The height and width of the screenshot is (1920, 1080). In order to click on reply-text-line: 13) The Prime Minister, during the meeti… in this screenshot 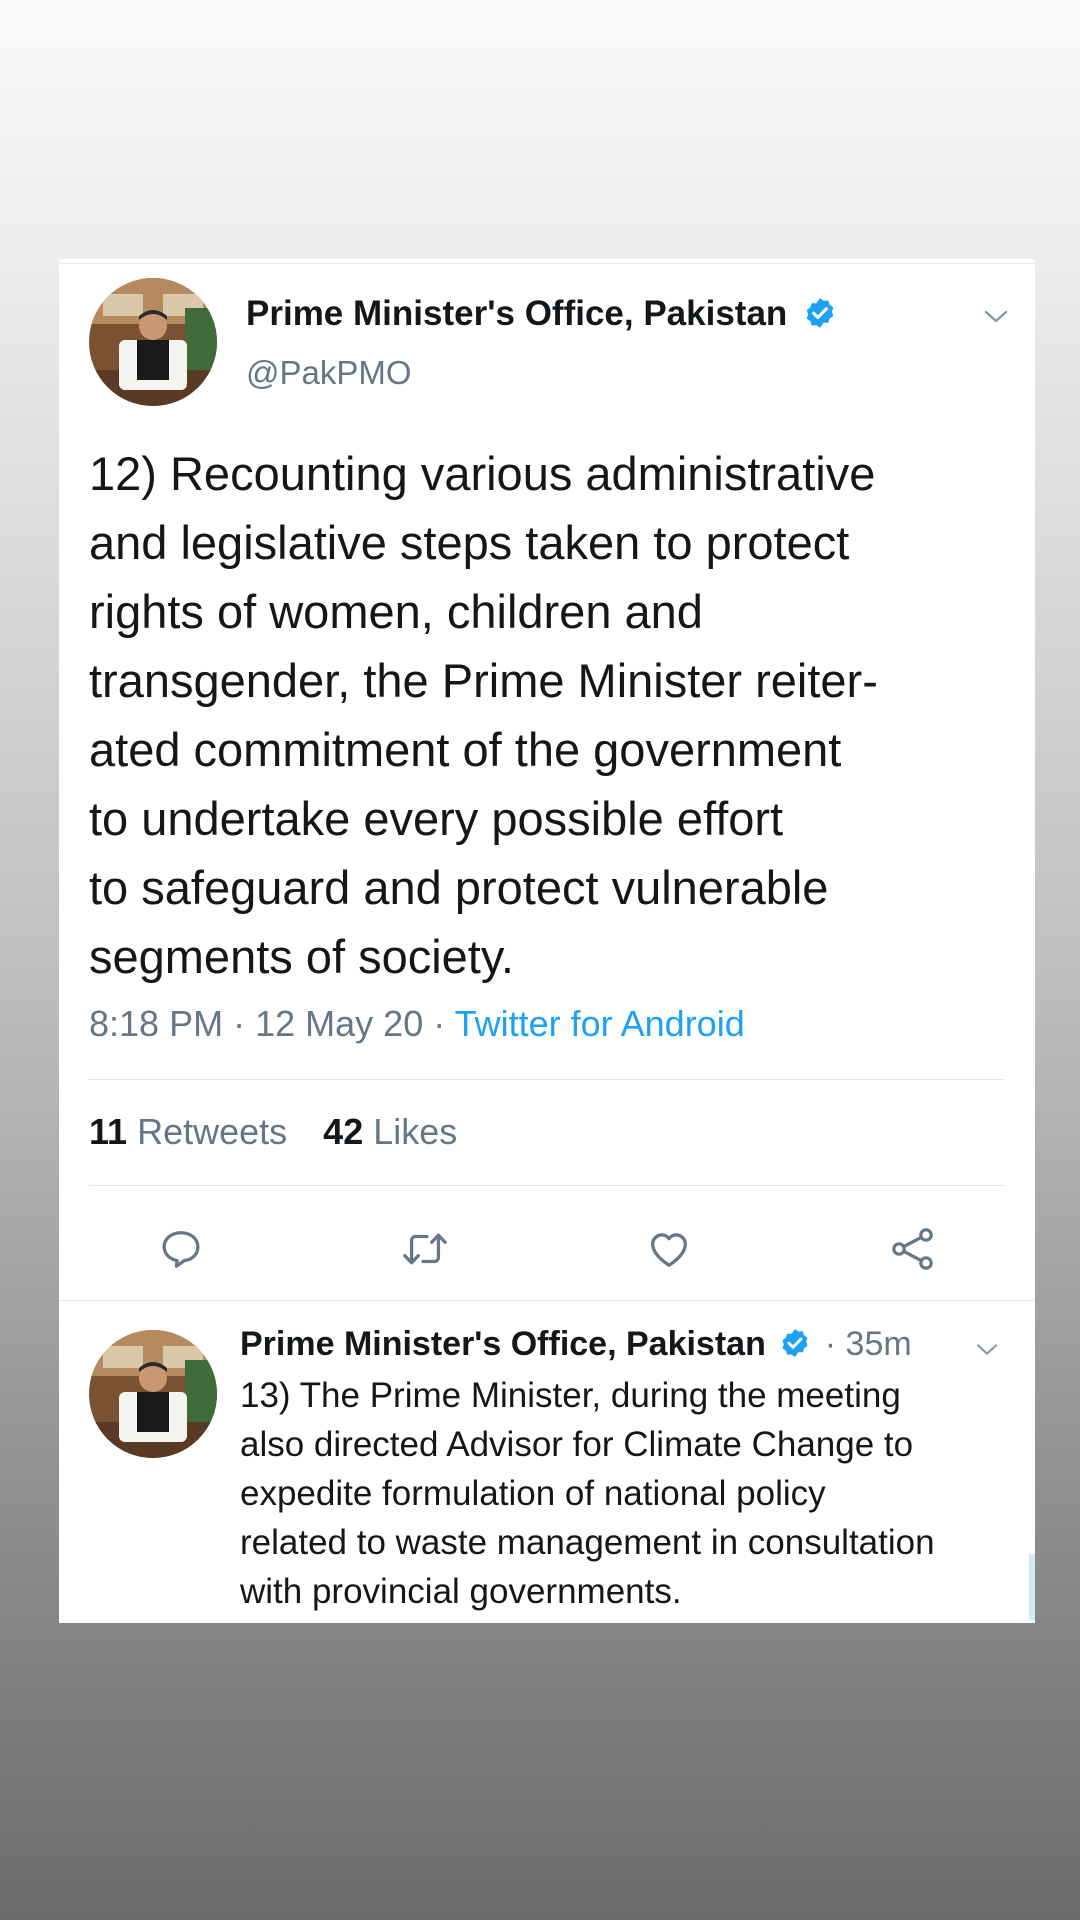, I will do `click(570, 1395)`.